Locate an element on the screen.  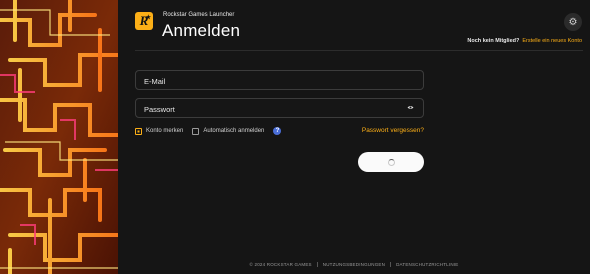
auto-login-option: Automatisch anmelden is located at coordinates (228, 131).